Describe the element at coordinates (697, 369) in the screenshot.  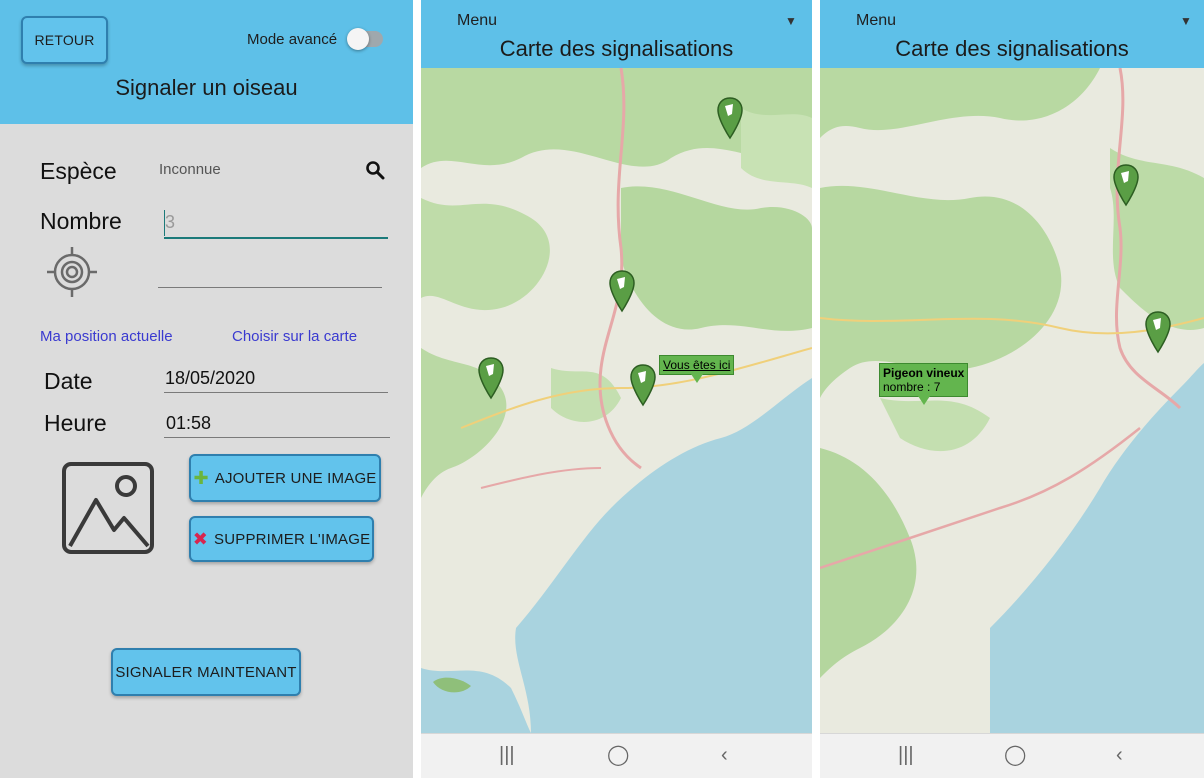
I see `you-are-here-callout: Vous êtes ici` at that location.